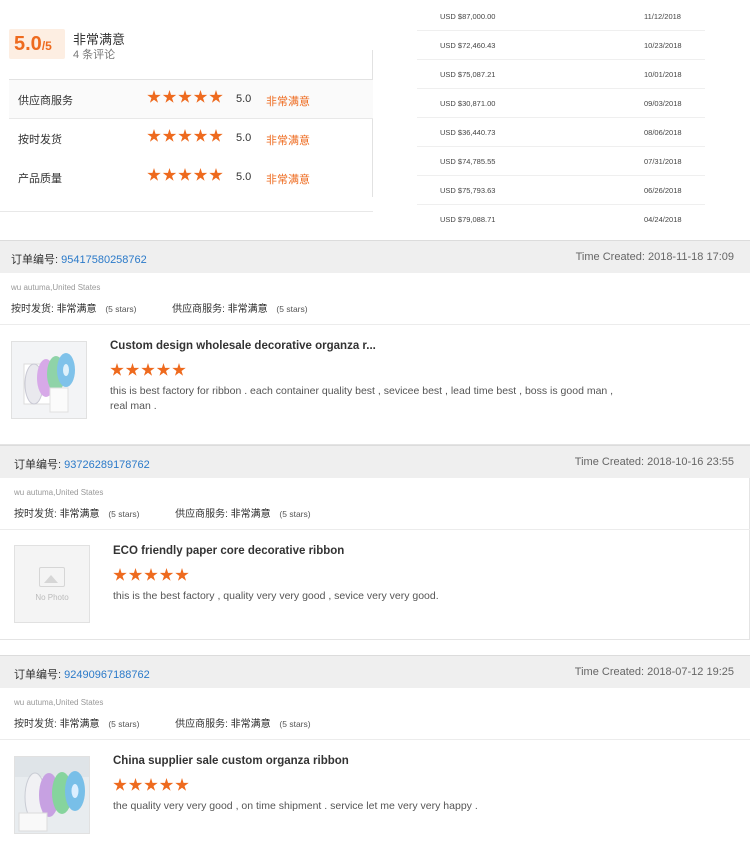 The height and width of the screenshot is (846, 750). What do you see at coordinates (468, 16) in the screenshot?
I see `transaction-amount: USD $87,000.00` at bounding box center [468, 16].